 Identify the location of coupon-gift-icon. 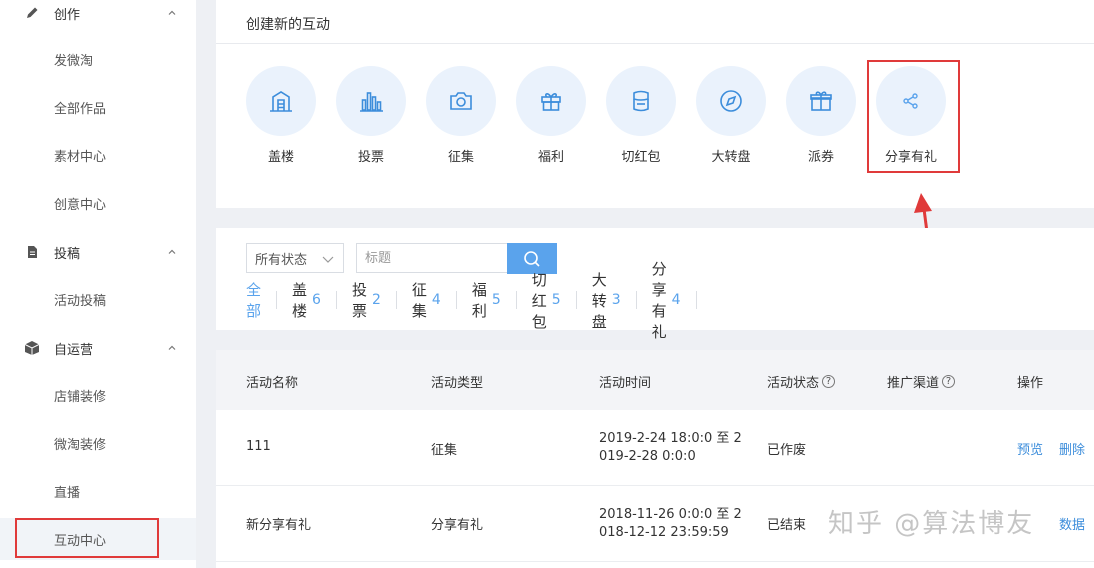
(821, 101).